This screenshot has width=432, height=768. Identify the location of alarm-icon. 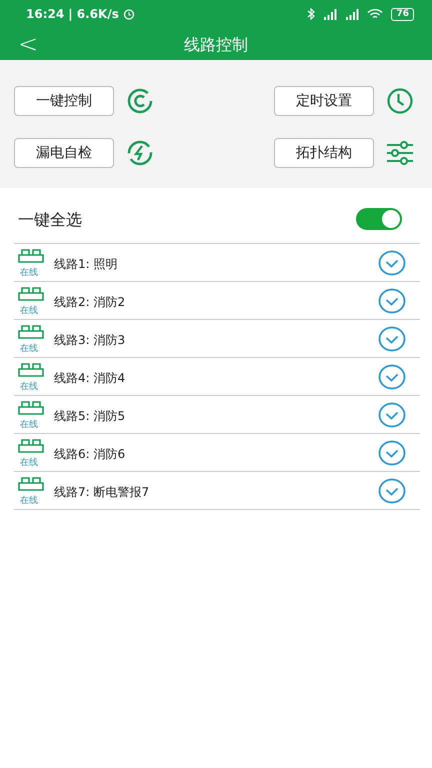
(128, 14).